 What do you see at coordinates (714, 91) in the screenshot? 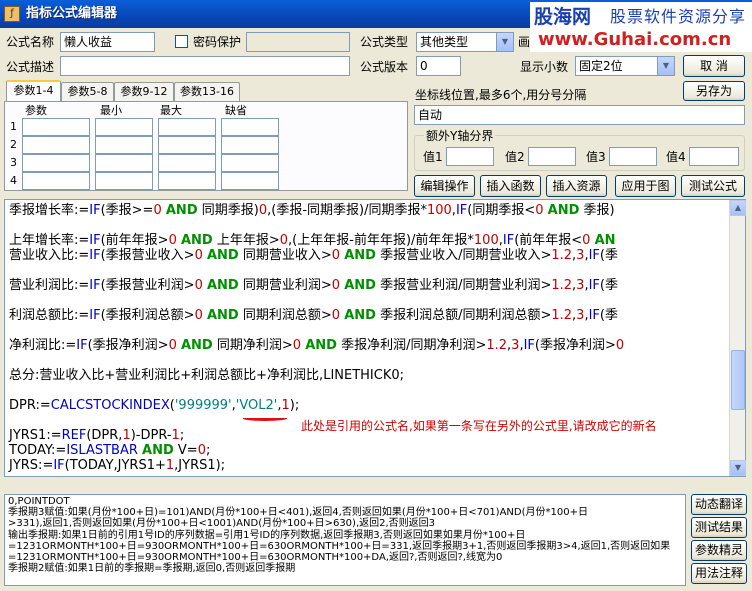
I see `save-as-button: 另存为` at bounding box center [714, 91].